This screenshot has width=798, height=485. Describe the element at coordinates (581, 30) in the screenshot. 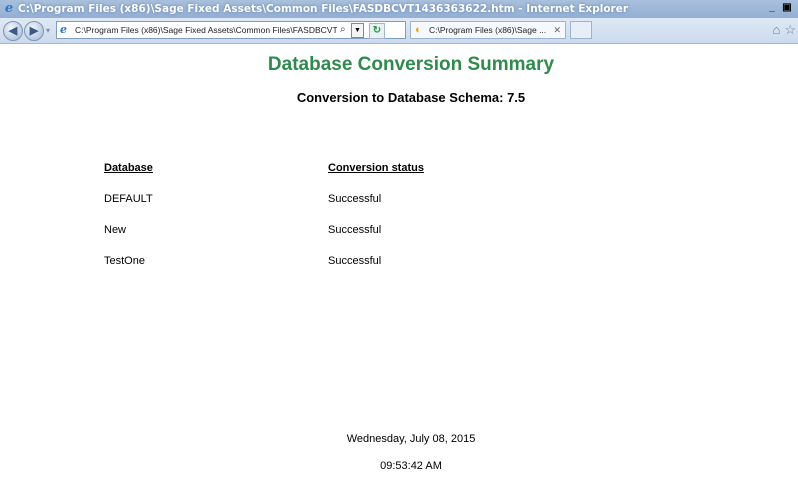

I see `new-tab-button` at that location.